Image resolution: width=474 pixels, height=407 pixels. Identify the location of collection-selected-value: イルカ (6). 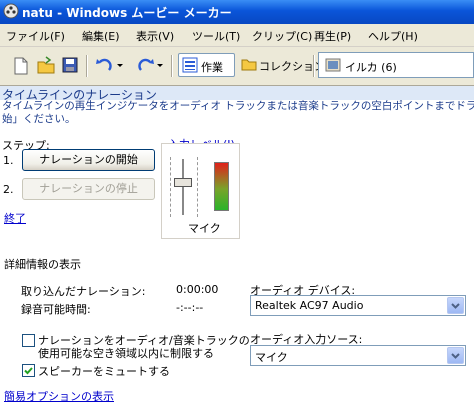
(371, 67).